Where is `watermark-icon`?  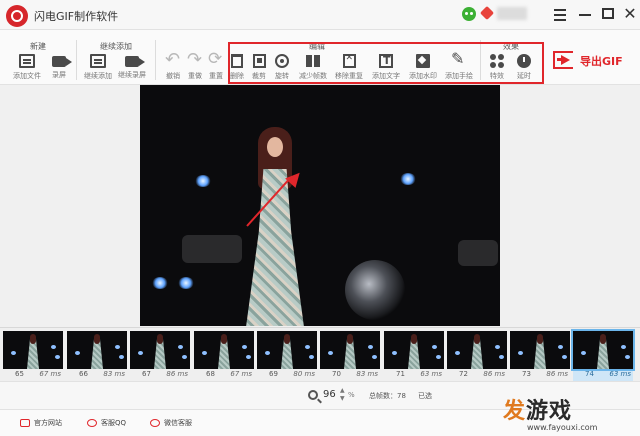
watermark-icon is located at coordinates (423, 61).